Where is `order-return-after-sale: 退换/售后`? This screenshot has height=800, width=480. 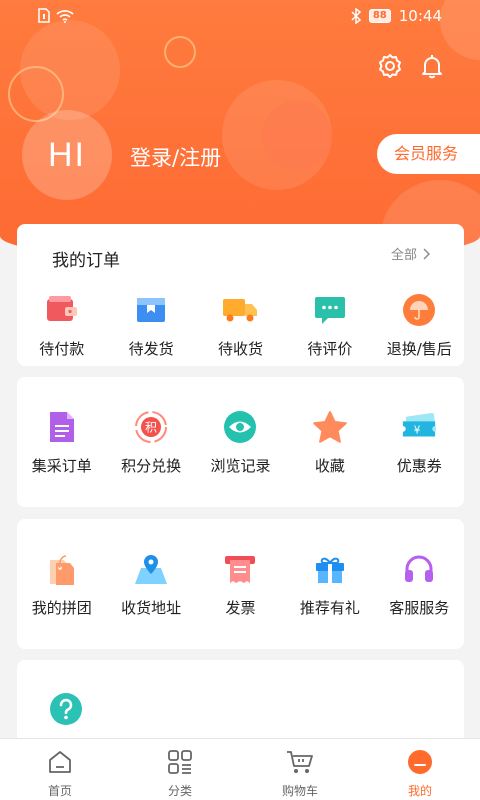
order-return-after-sale: 退换/售后 is located at coordinates (419, 325).